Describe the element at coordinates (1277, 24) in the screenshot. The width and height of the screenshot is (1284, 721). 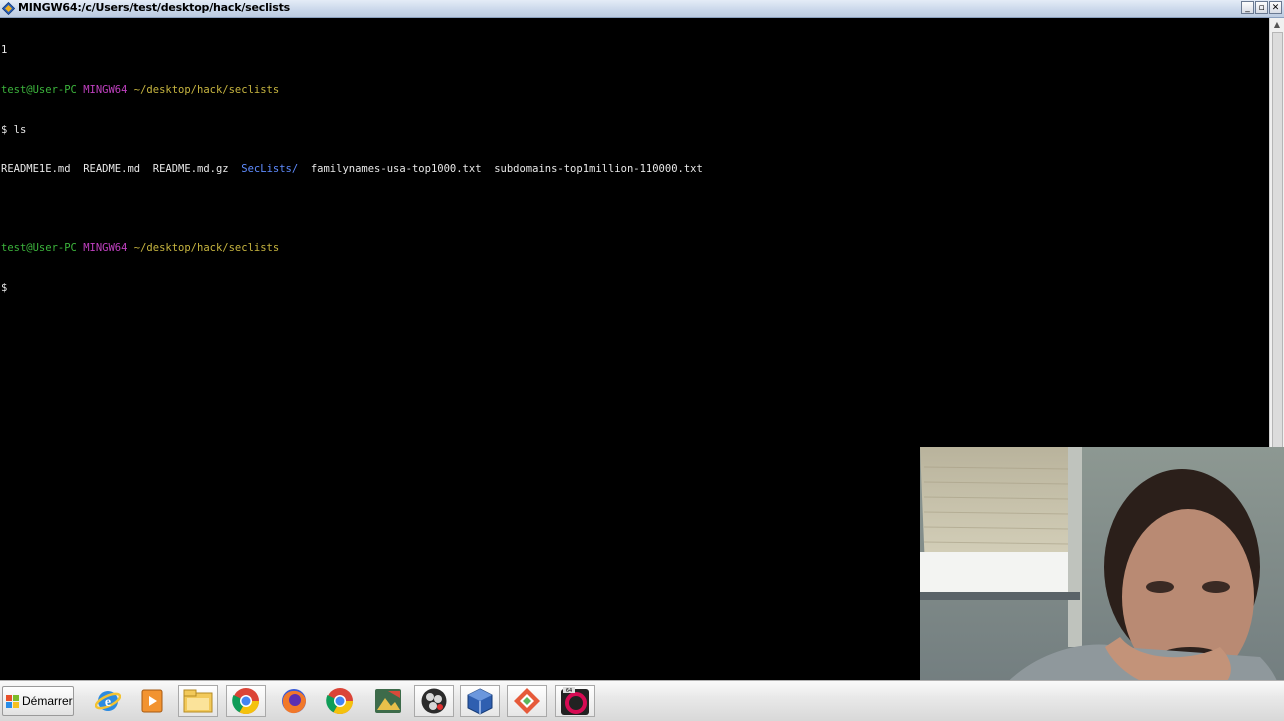
I see `scroll-up-icon: ▲` at that location.